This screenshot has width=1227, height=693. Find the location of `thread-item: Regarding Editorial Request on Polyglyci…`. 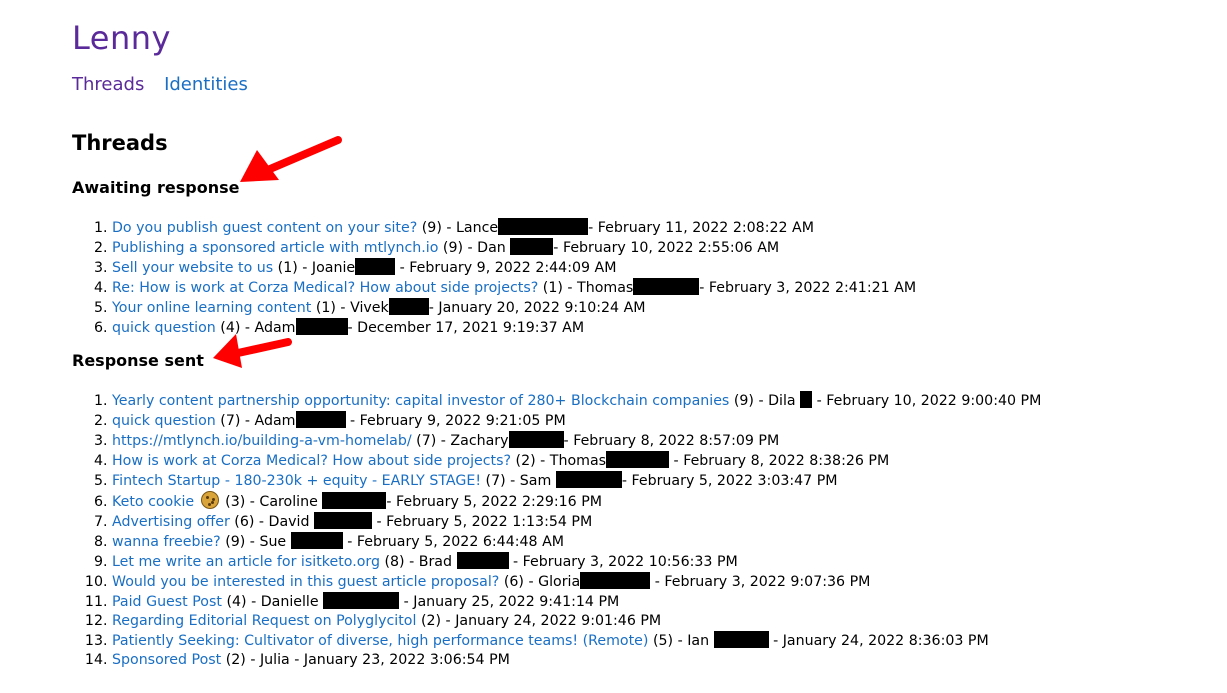

thread-item: Regarding Editorial Request on Polyglyci… is located at coordinates (576, 621).